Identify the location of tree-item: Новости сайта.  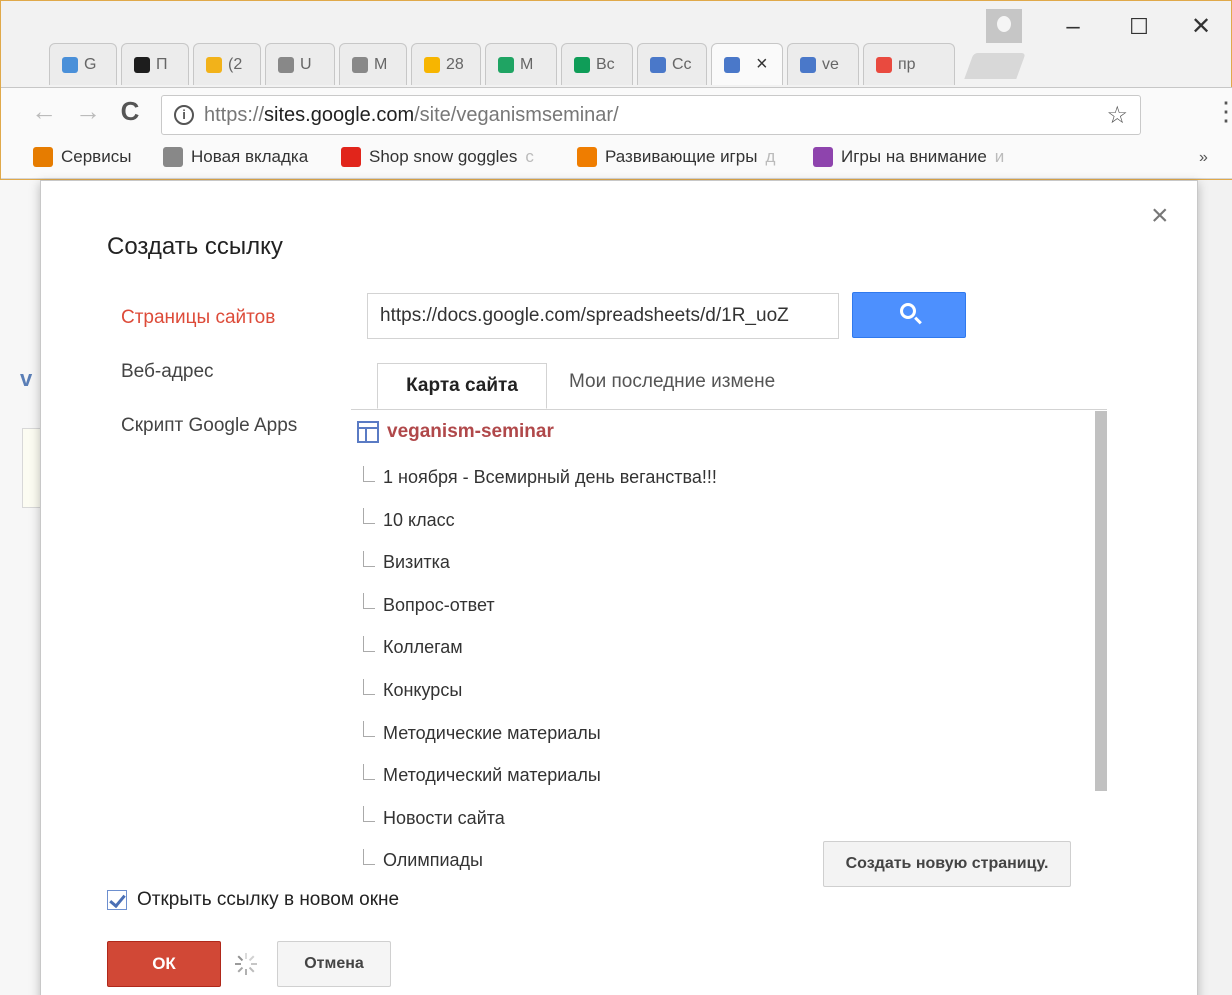
(434, 817).